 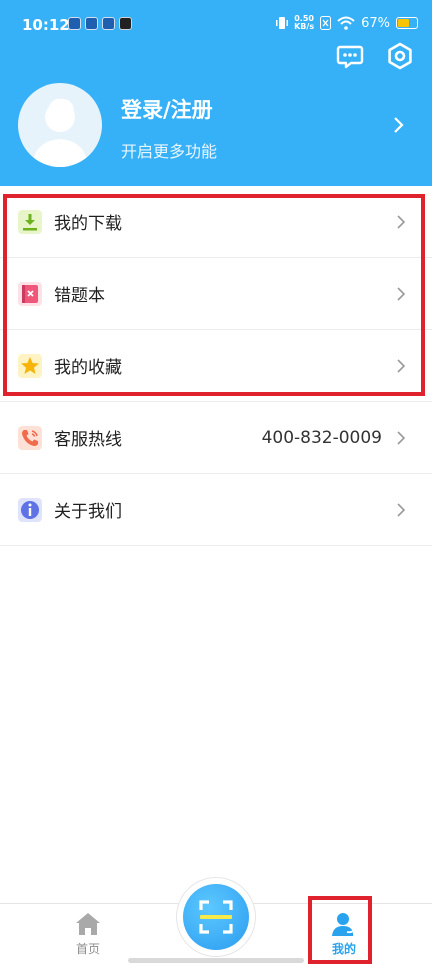 I want to click on battery-icon, so click(x=407, y=23).